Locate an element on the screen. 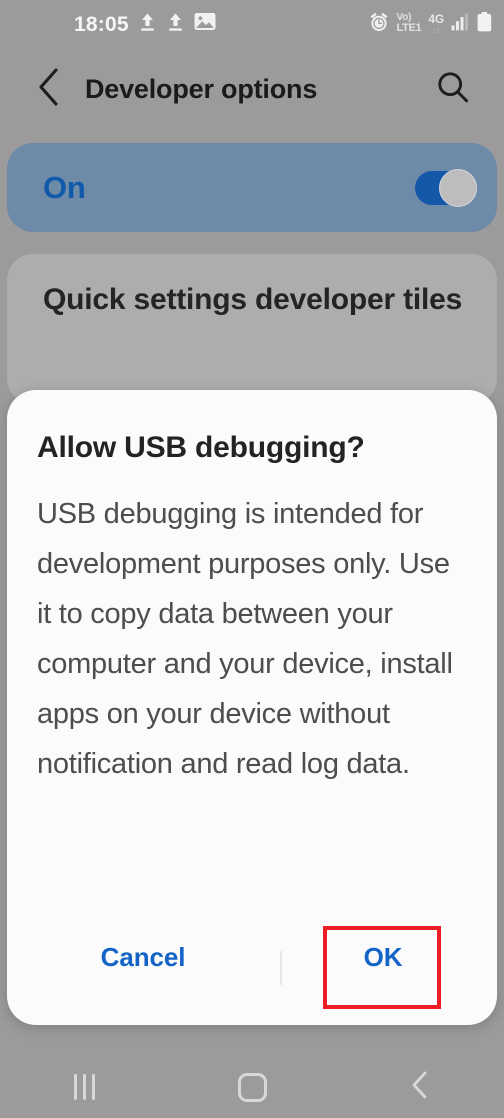 The image size is (504, 1118). button-divider is located at coordinates (281, 968).